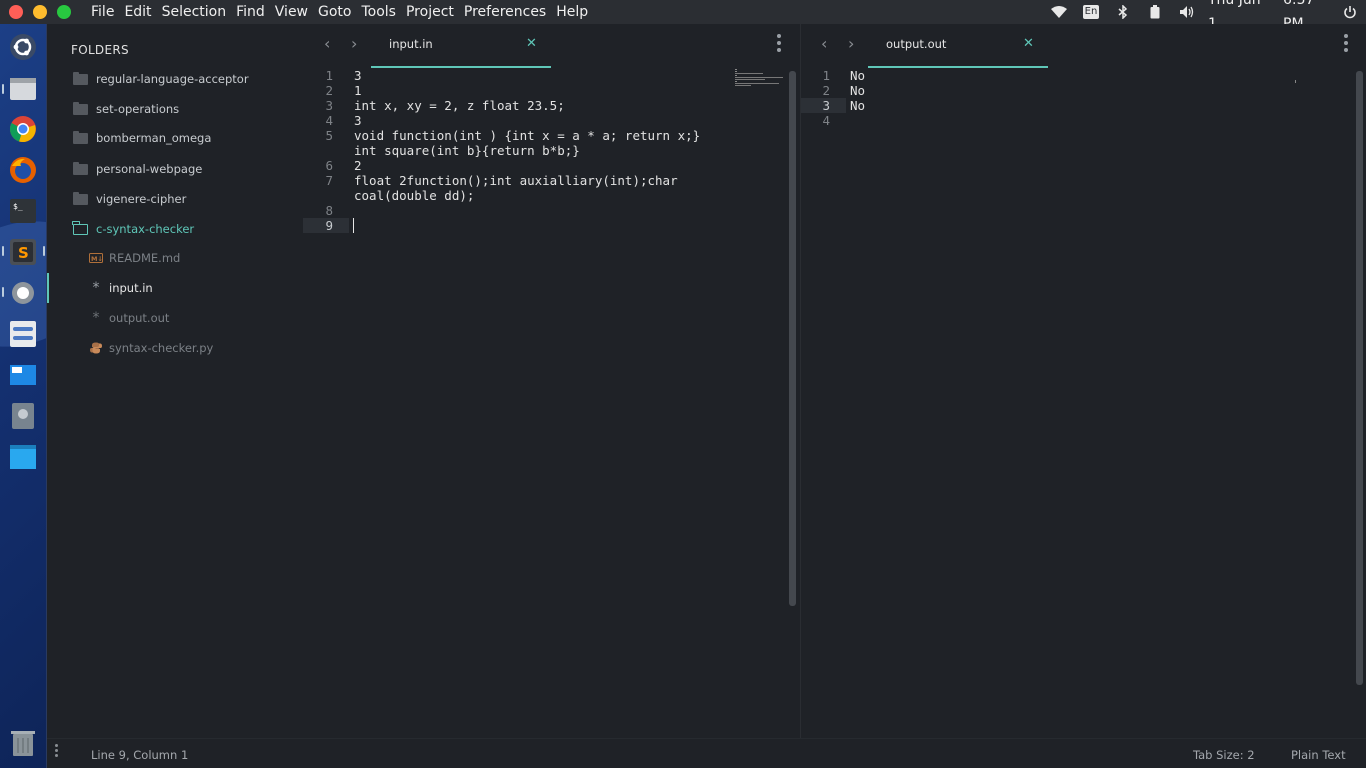 This screenshot has height=768, width=1366. I want to click on minimize-window-button, so click(40, 12).